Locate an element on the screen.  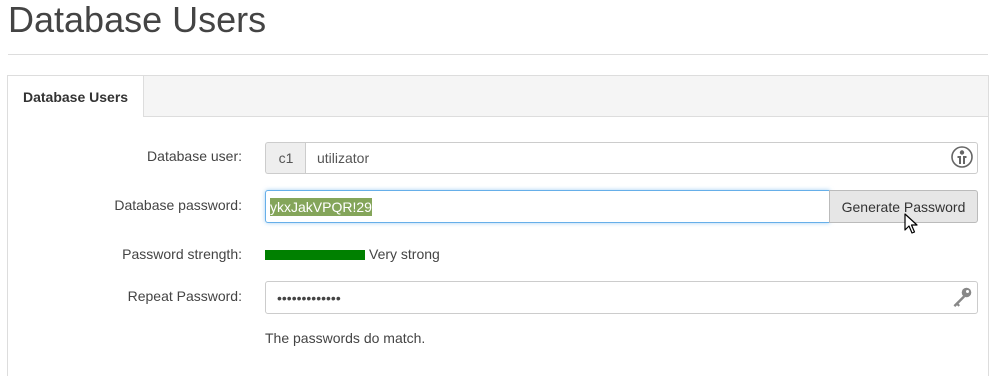
user-prefix-addon: c1 is located at coordinates (285, 158).